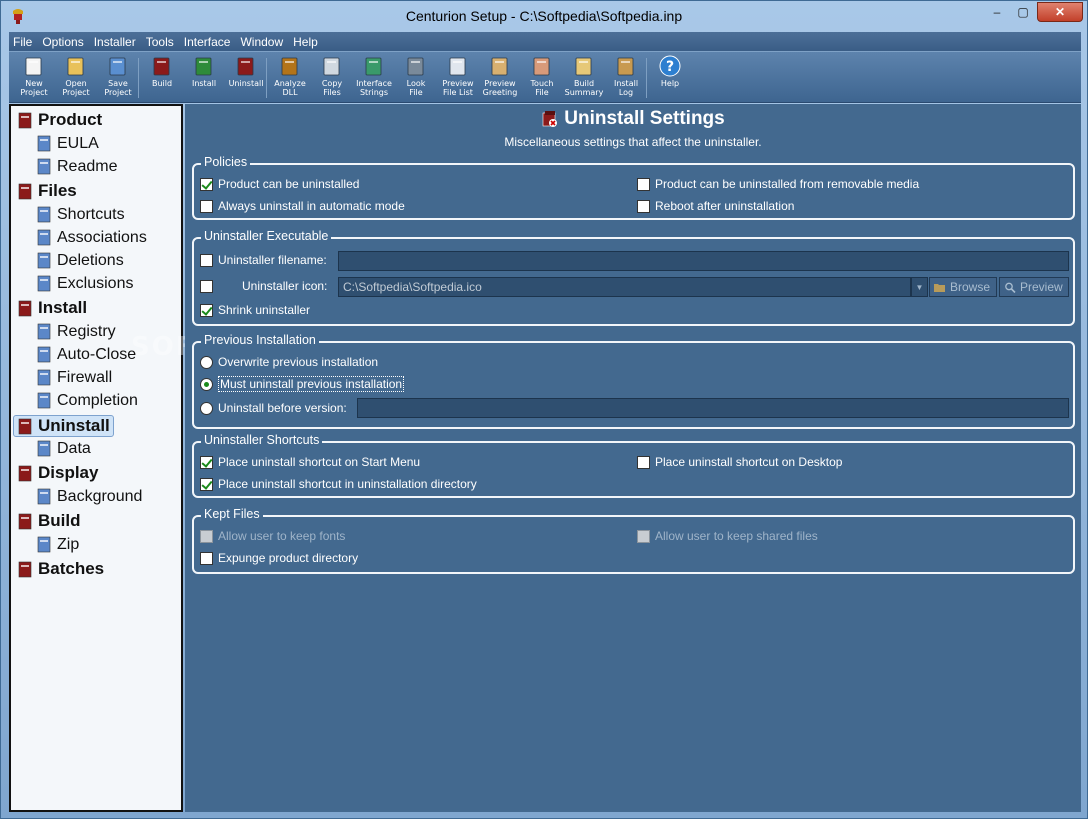 The height and width of the screenshot is (819, 1088). Describe the element at coordinates (302, 384) in the screenshot. I see `must-uninstall-previous-radio: Must uninstall previous installation` at that location.